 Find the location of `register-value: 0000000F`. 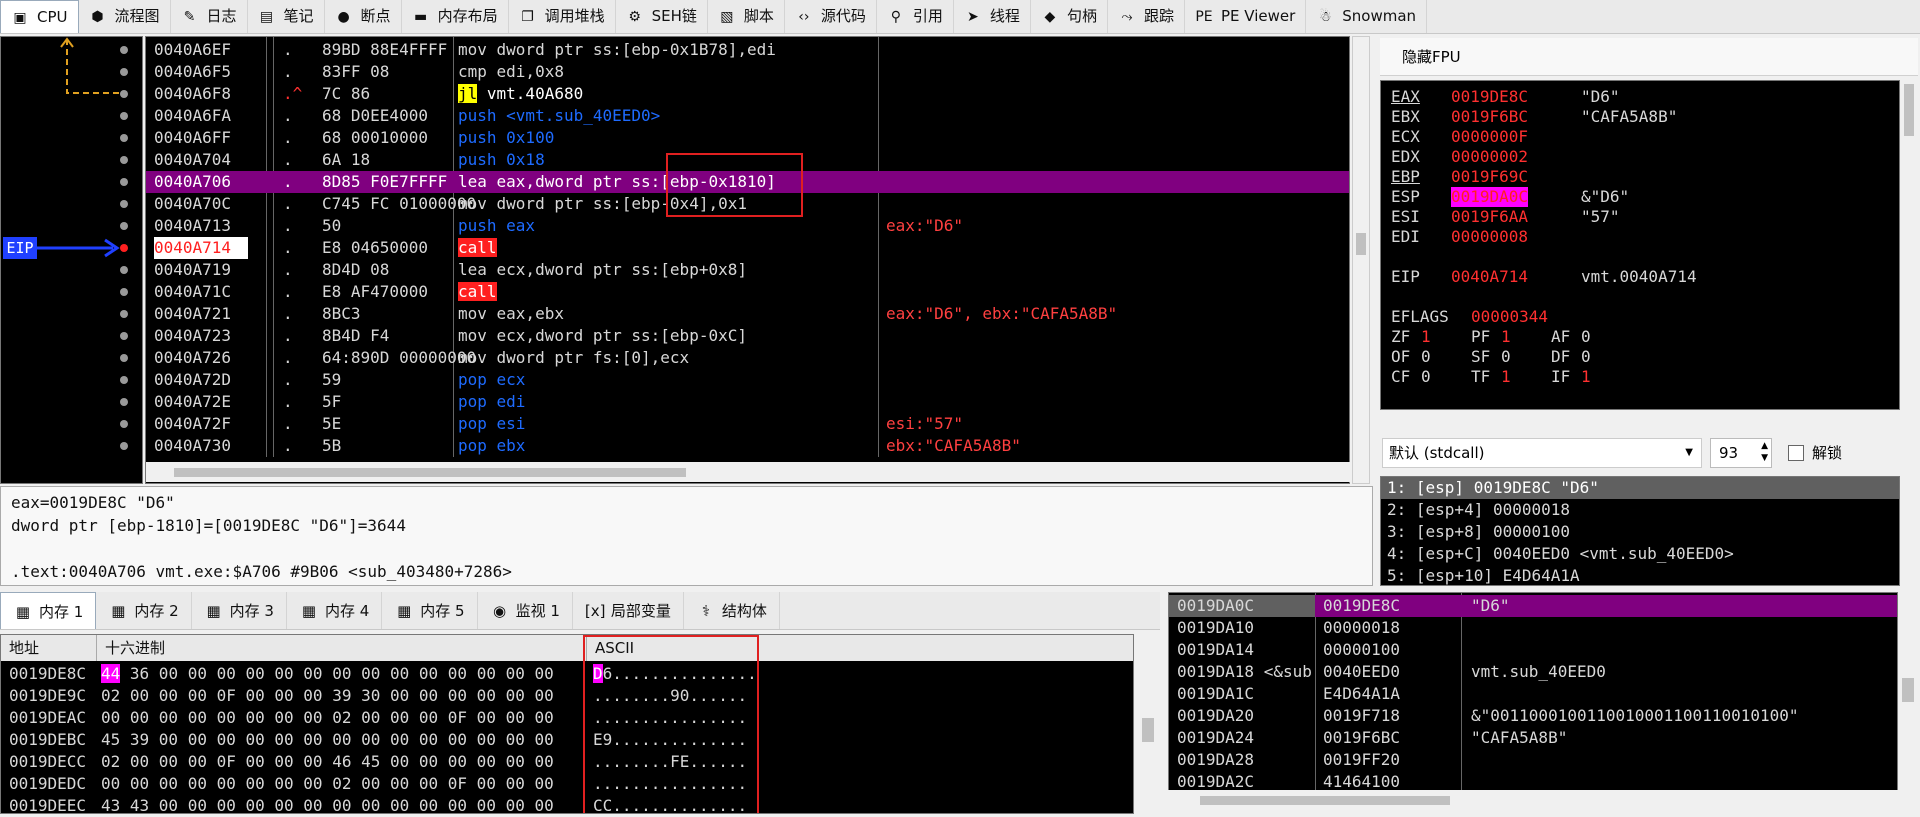

register-value: 0000000F is located at coordinates (1489, 137).